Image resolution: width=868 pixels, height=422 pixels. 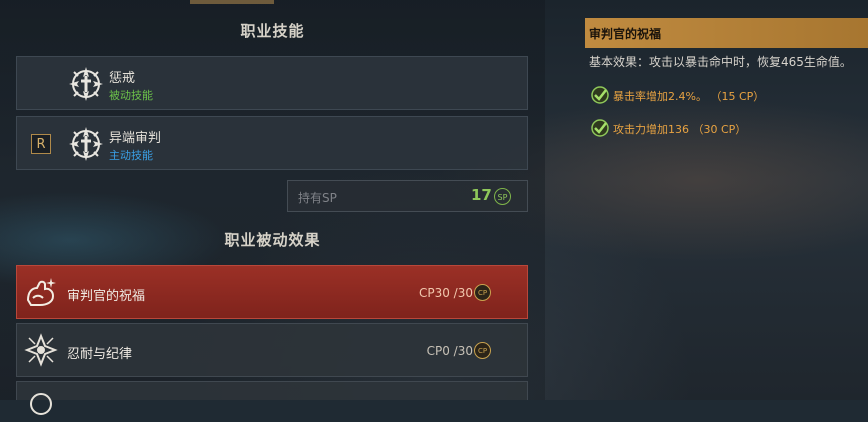 What do you see at coordinates (232, 2) in the screenshot?
I see `top-accent-bar` at bounding box center [232, 2].